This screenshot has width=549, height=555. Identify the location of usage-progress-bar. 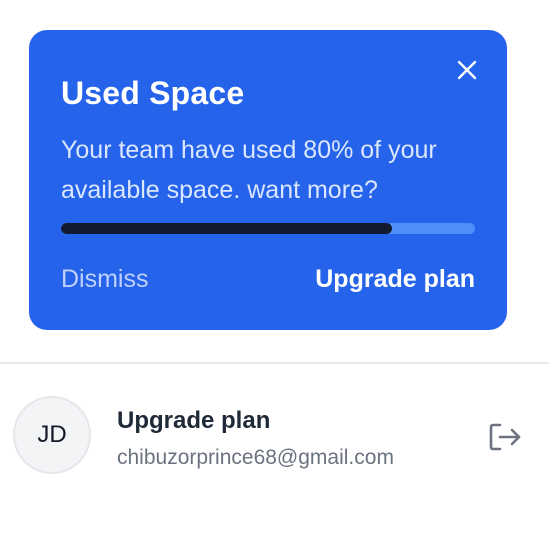
(268, 228).